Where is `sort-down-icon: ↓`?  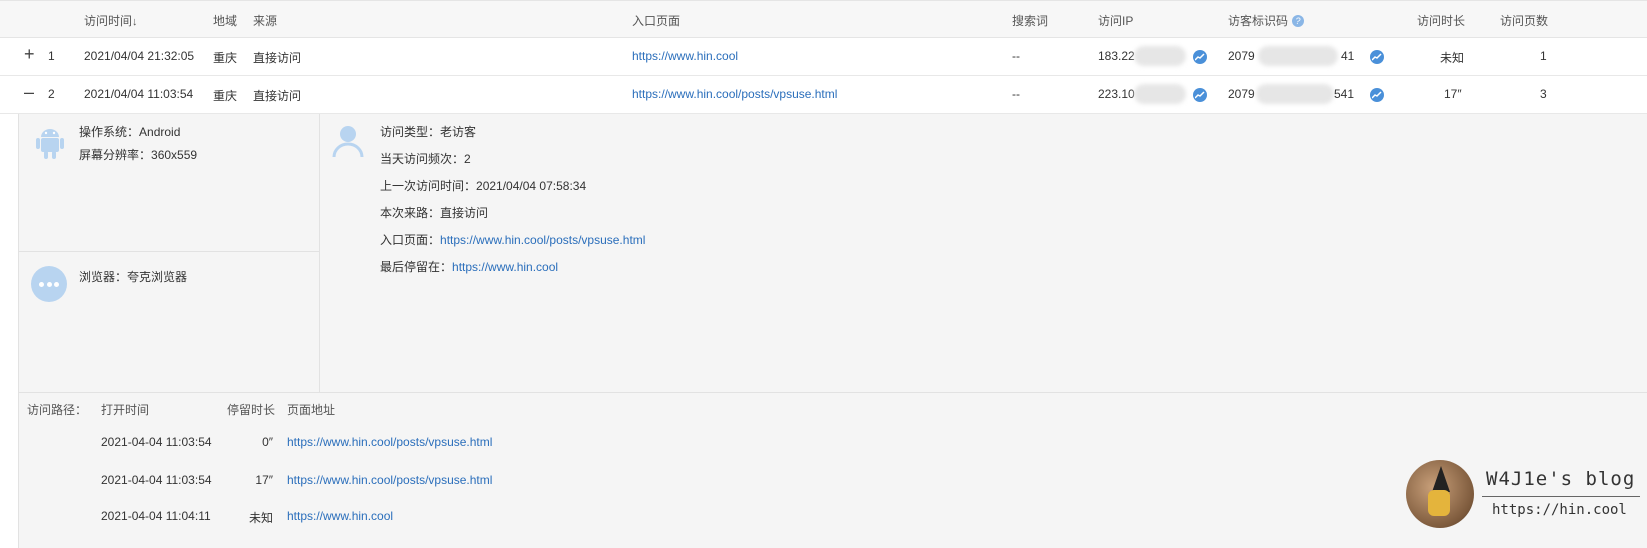 sort-down-icon: ↓ is located at coordinates (135, 22).